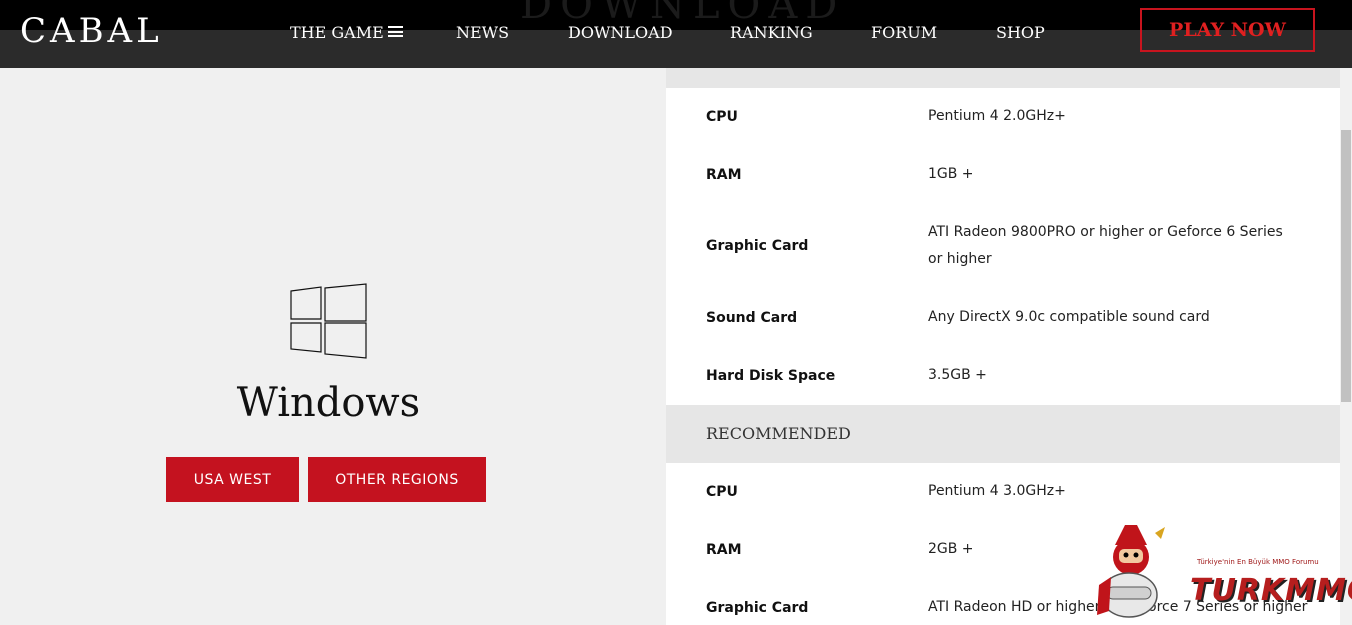 The width and height of the screenshot is (1352, 625). I want to click on spec-value: 1GB +, so click(951, 174).